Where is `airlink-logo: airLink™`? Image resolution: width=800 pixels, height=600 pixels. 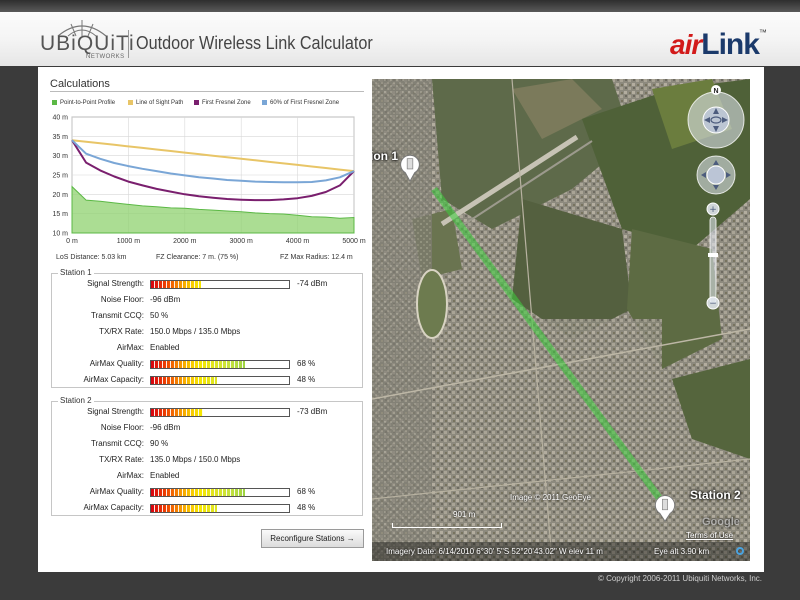 airlink-logo: airLink™ is located at coordinates (718, 45).